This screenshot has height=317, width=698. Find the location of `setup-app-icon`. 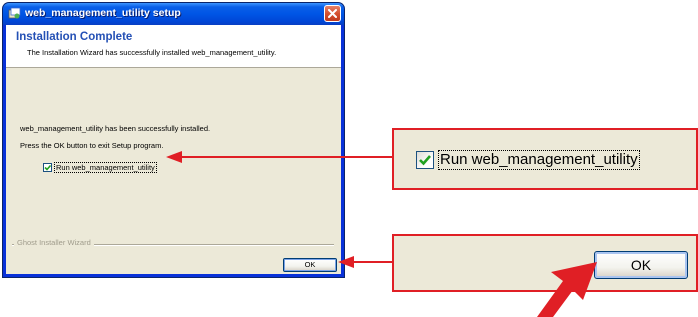

setup-app-icon is located at coordinates (14, 13).